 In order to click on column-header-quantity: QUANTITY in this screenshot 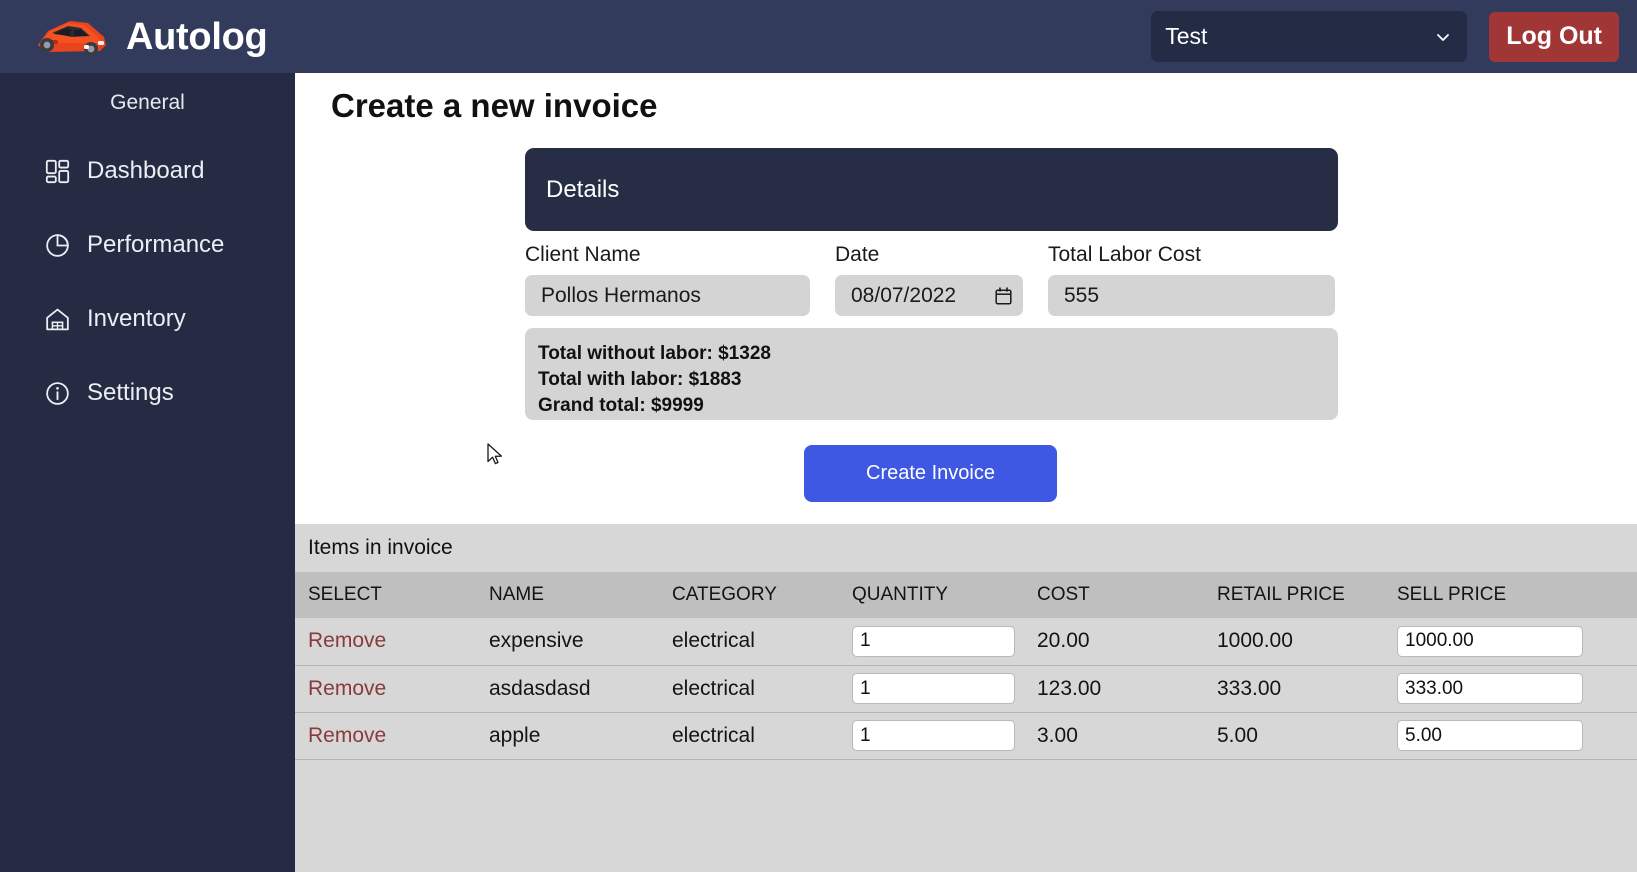, I will do `click(931, 595)`.